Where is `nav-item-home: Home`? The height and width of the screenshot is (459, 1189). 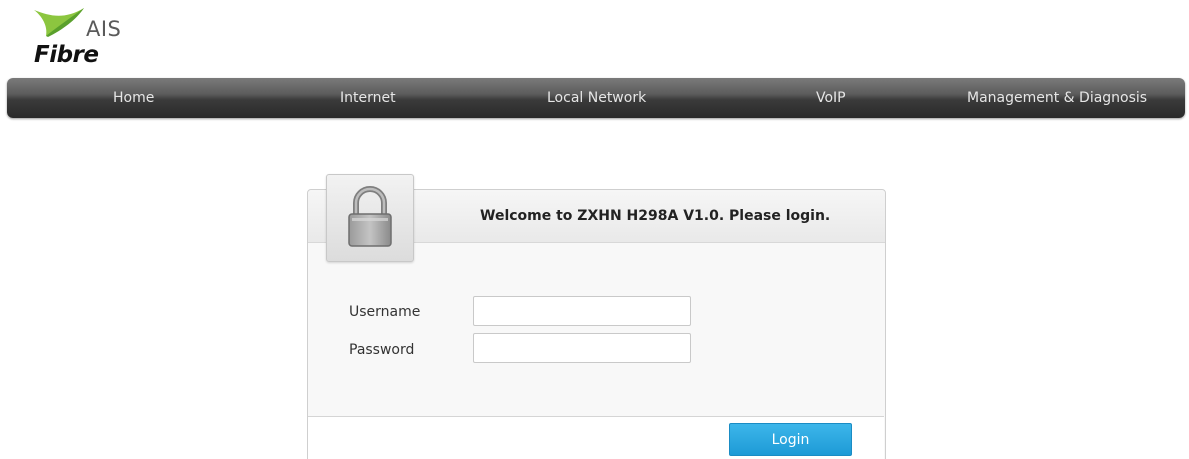 nav-item-home: Home is located at coordinates (133, 98).